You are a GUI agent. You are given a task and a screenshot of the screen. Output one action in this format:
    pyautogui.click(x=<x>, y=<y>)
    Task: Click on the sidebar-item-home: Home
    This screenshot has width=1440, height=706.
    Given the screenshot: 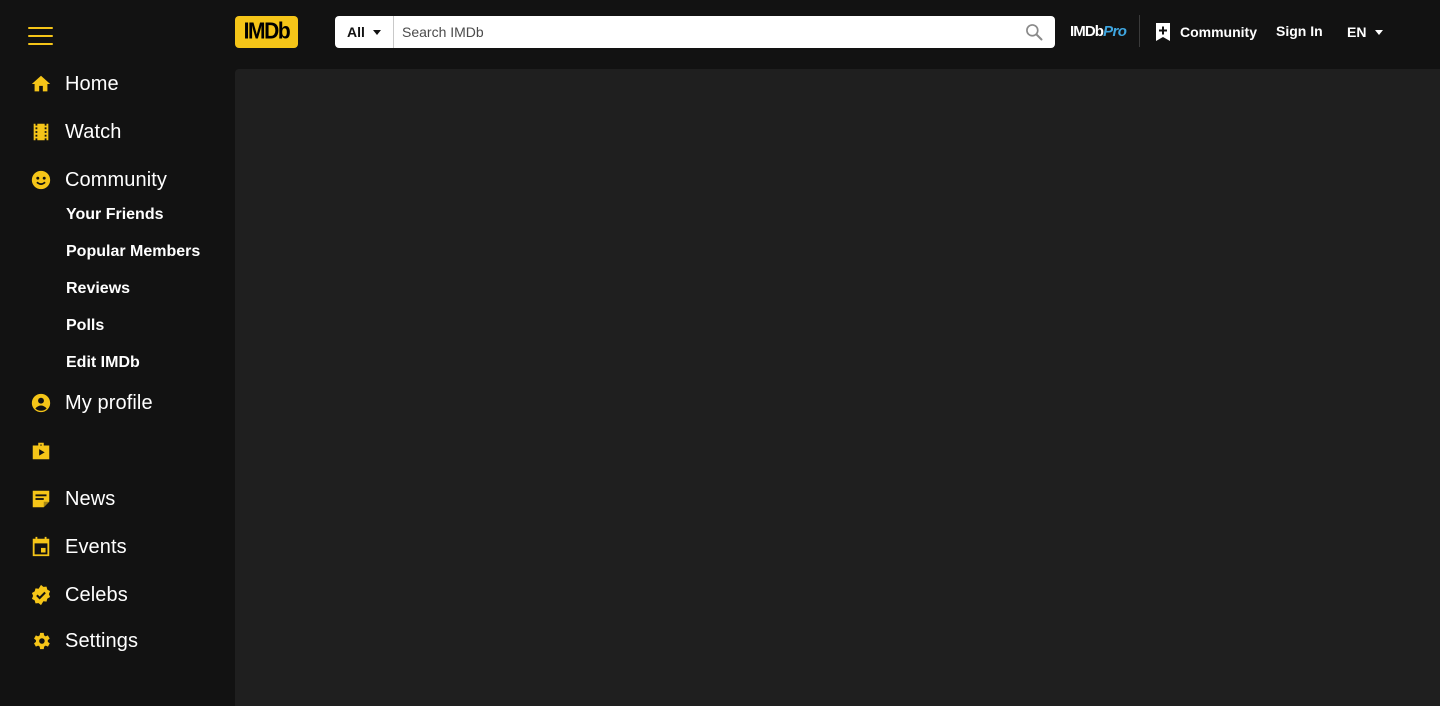 What is the action you would take?
    pyautogui.click(x=74, y=84)
    